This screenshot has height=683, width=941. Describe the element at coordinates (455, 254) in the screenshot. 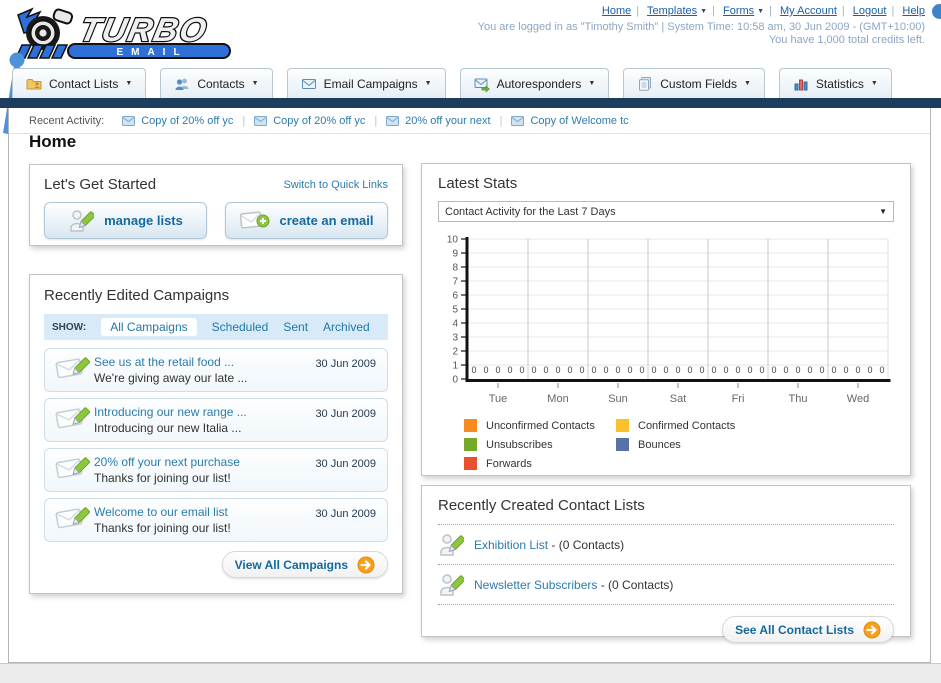

I see `svg-text: 9` at that location.